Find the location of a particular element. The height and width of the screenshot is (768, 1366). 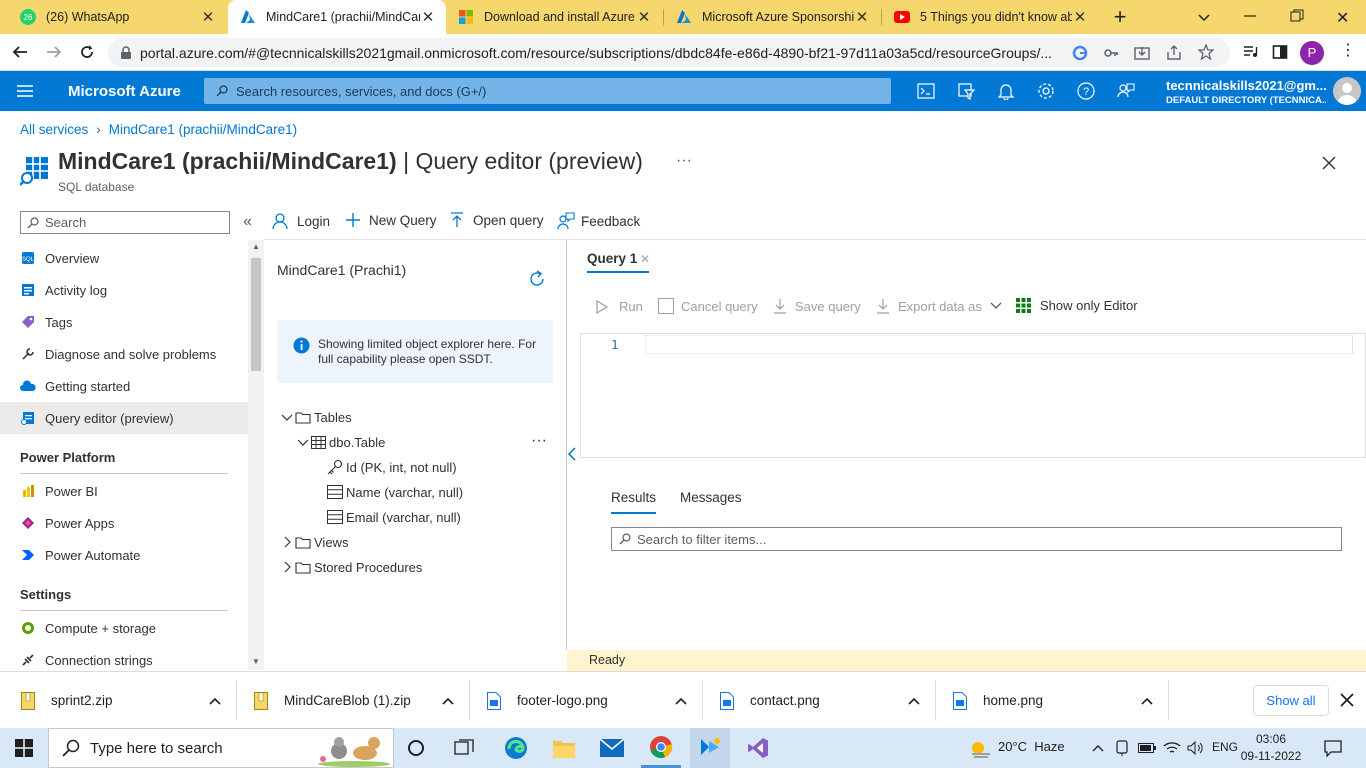

taskbar-search-box: Type here to search is located at coordinates (221, 748).